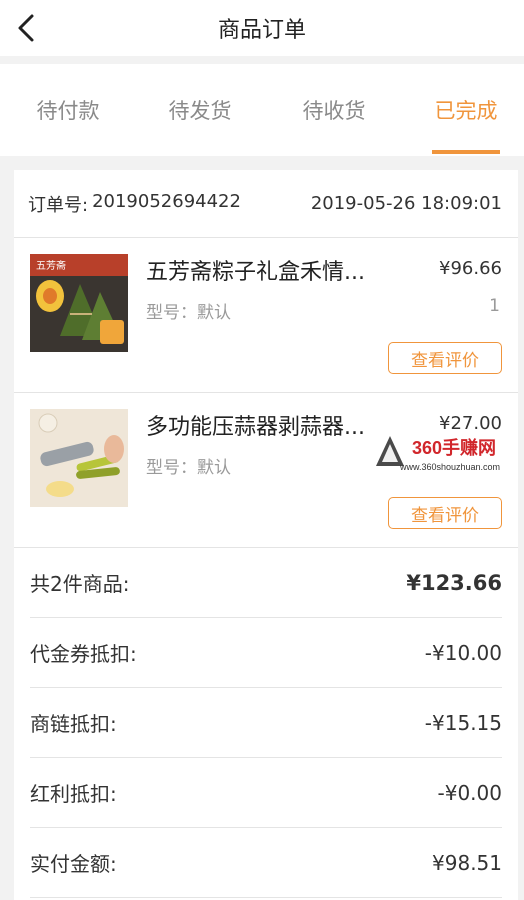 The width and height of the screenshot is (524, 900). What do you see at coordinates (469, 792) in the screenshot?
I see `summary-value: -¥0.00` at bounding box center [469, 792].